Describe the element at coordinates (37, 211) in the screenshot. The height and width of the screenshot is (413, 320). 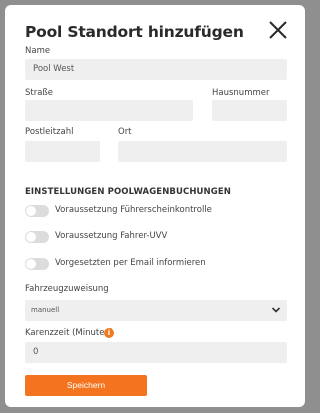
I see `toggle-license-check` at that location.